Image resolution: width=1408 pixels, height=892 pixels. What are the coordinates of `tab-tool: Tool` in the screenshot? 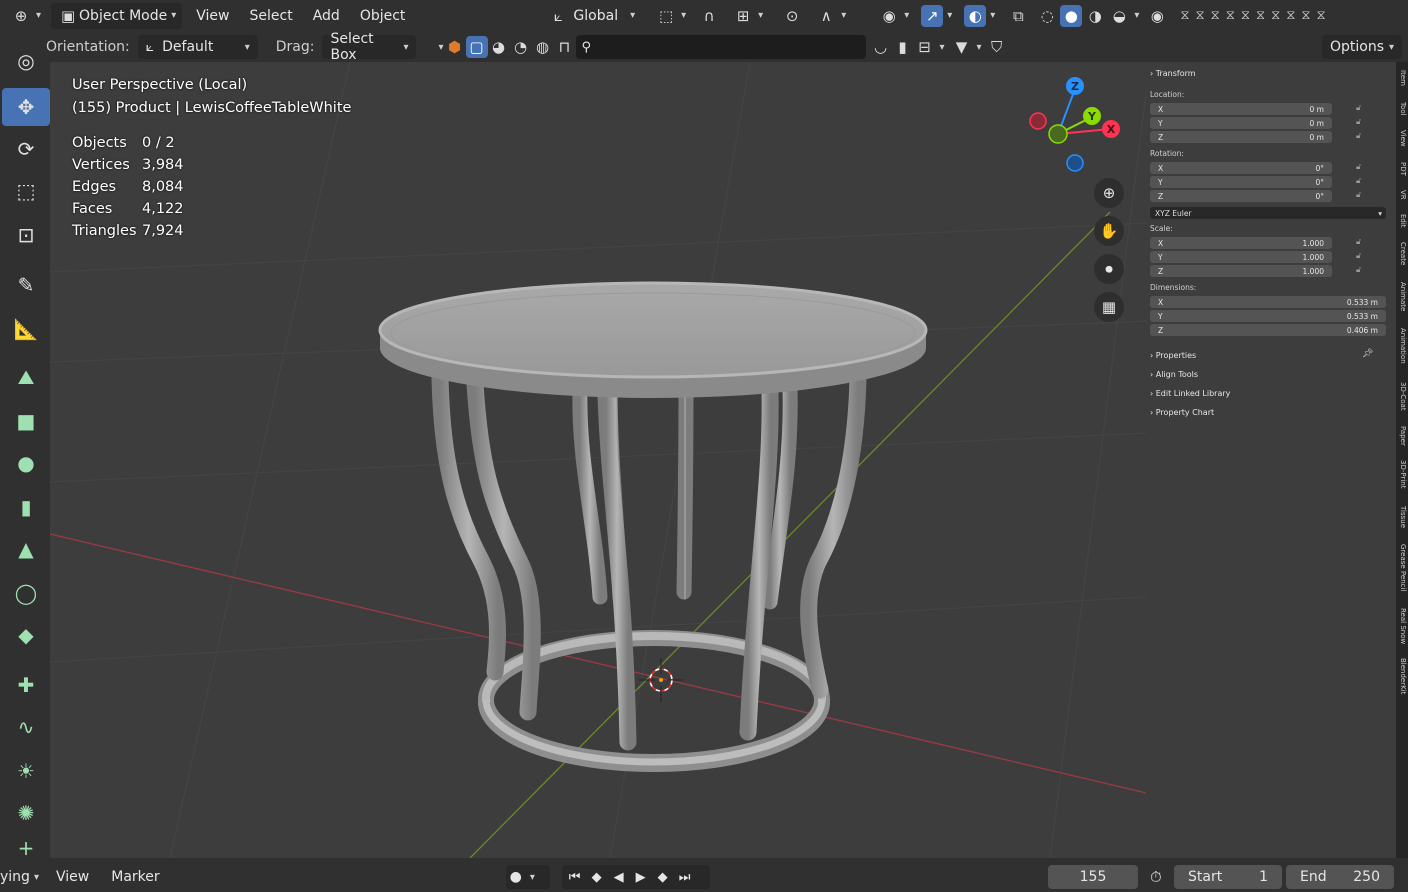 It's located at (1402, 109).